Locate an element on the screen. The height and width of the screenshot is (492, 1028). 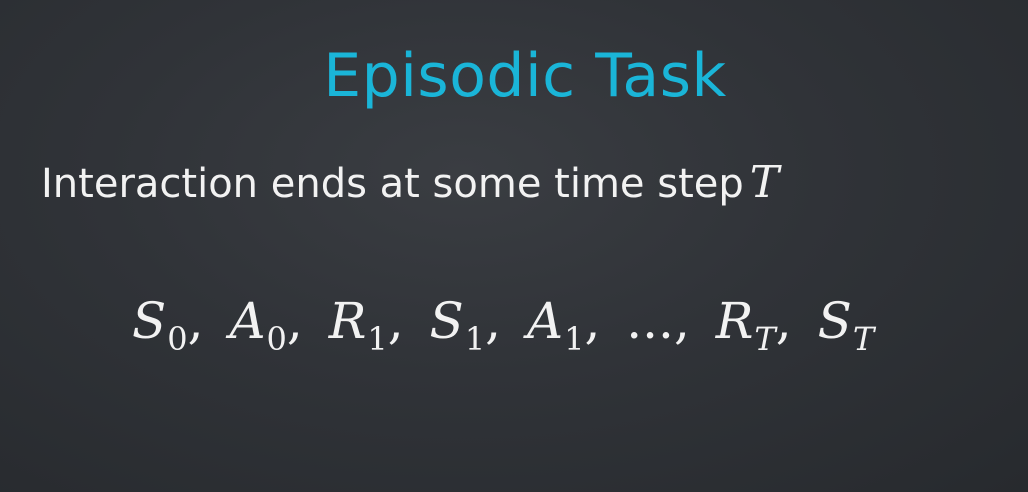
term-st: ST is located at coordinates (846, 325).